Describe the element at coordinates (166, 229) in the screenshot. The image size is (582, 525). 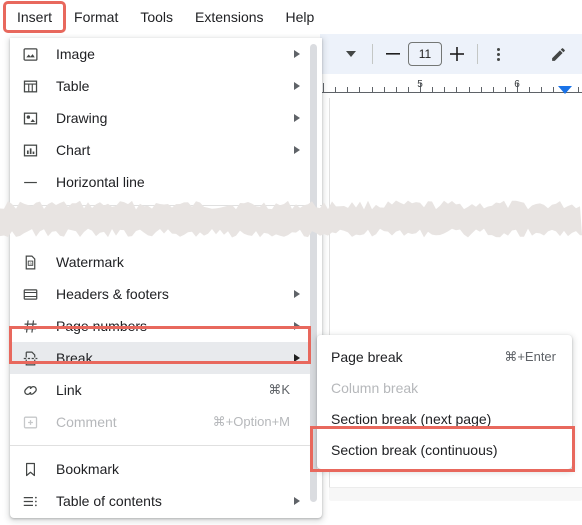
I see `menu-gap` at that location.